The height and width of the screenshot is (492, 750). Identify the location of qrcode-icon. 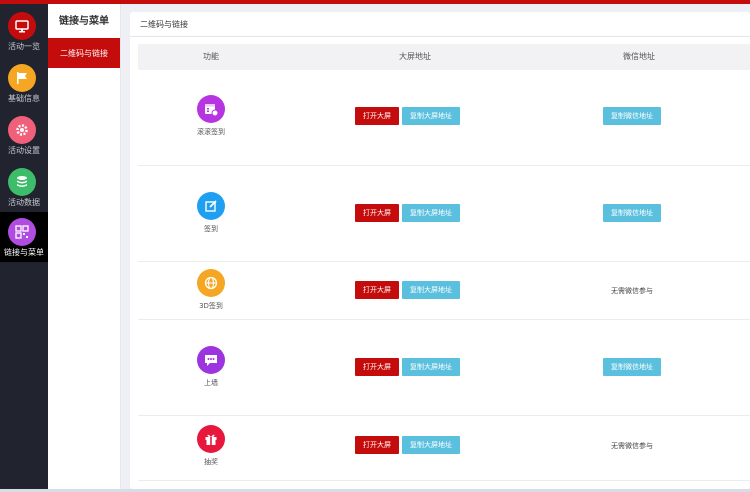
(22, 232).